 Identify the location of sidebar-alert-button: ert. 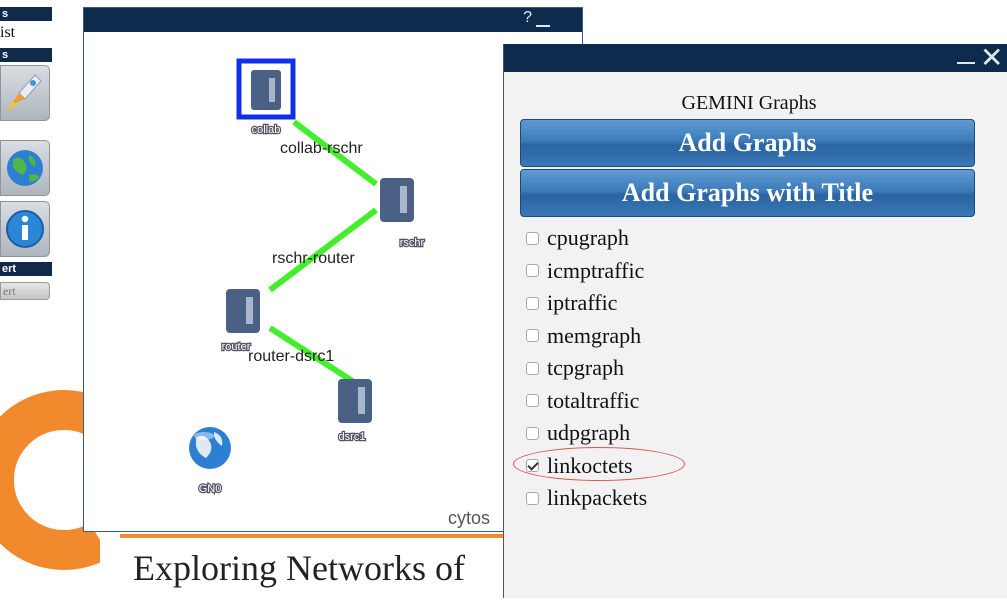
(25, 291).